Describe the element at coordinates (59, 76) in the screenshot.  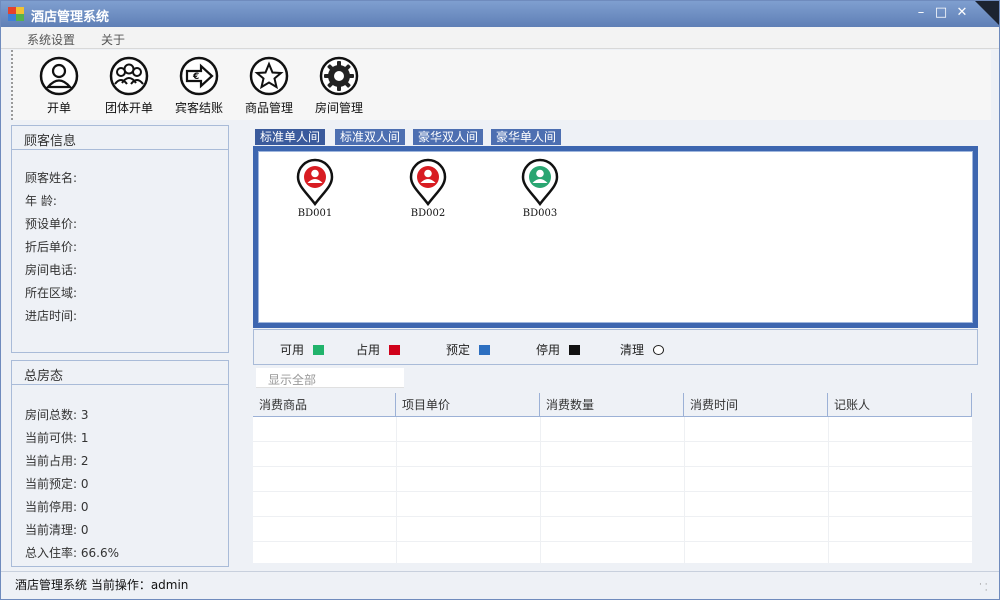
I see `person-icon` at that location.